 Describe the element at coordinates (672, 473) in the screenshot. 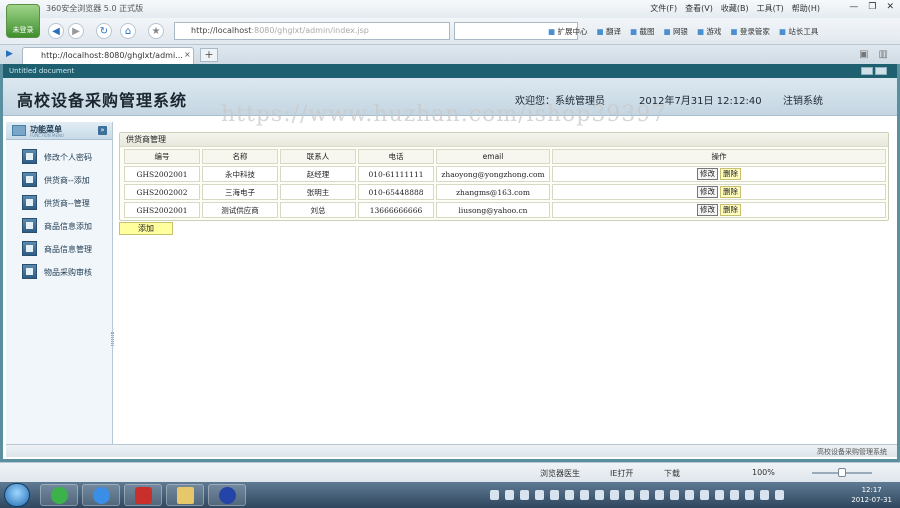

I see `downloads-button: 下载` at that location.